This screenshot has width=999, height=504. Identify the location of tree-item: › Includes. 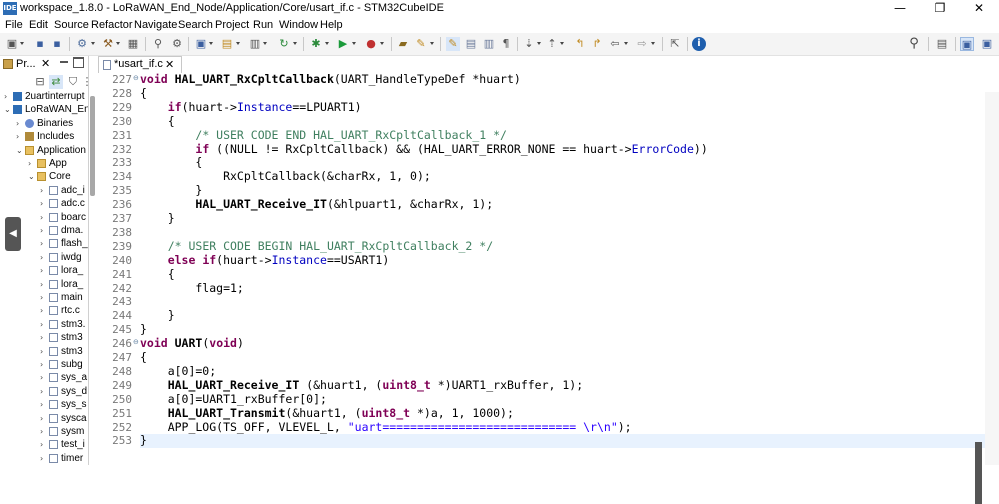
(45, 136).